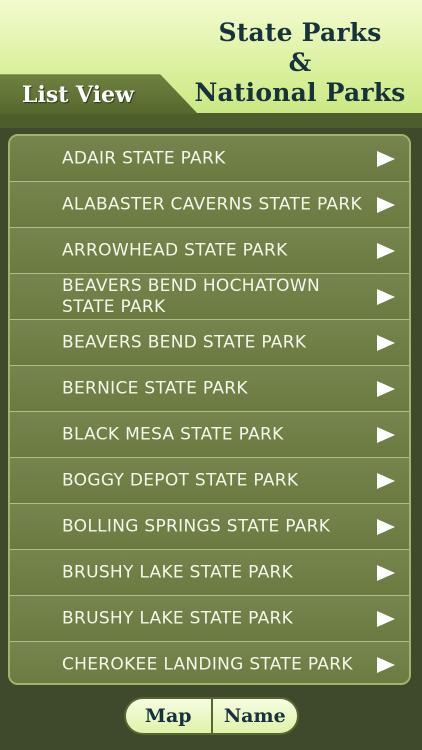 The height and width of the screenshot is (750, 422). I want to click on title-line-2: &, so click(300, 62).